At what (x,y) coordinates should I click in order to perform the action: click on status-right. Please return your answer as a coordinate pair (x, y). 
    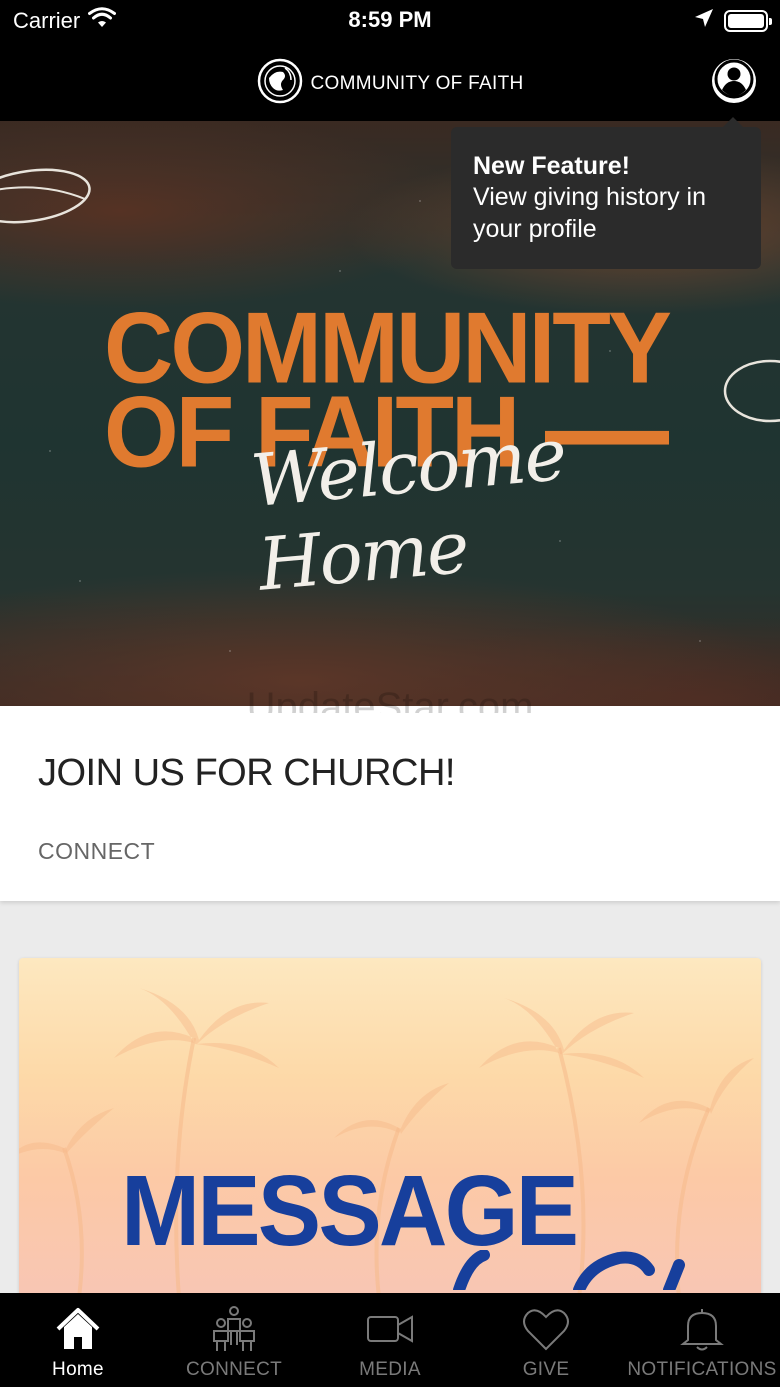
    Looking at the image, I should click on (733, 20).